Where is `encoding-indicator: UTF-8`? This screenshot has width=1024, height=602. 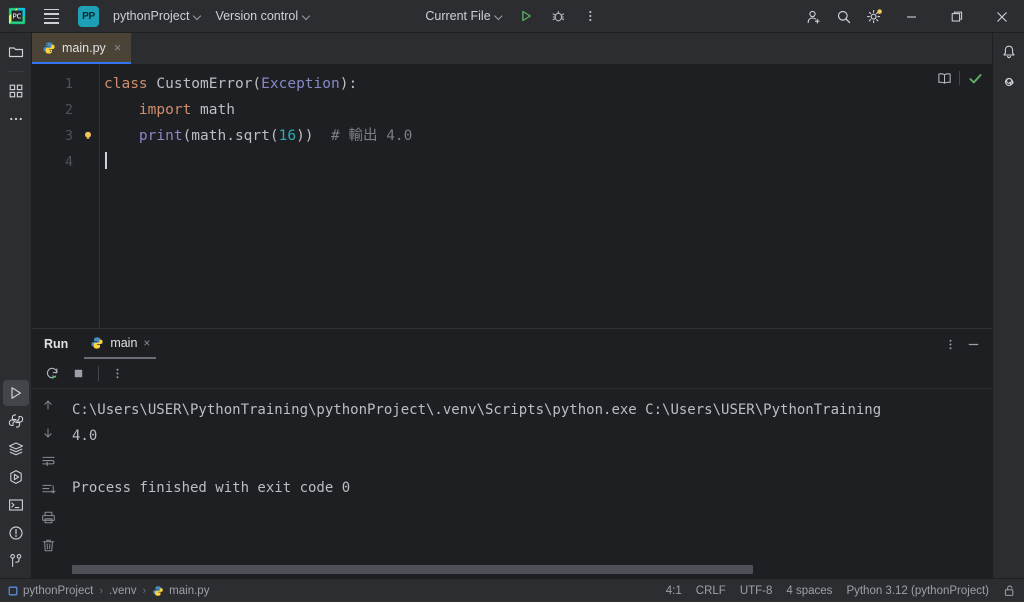
encoding-indicator: UTF-8 is located at coordinates (756, 591).